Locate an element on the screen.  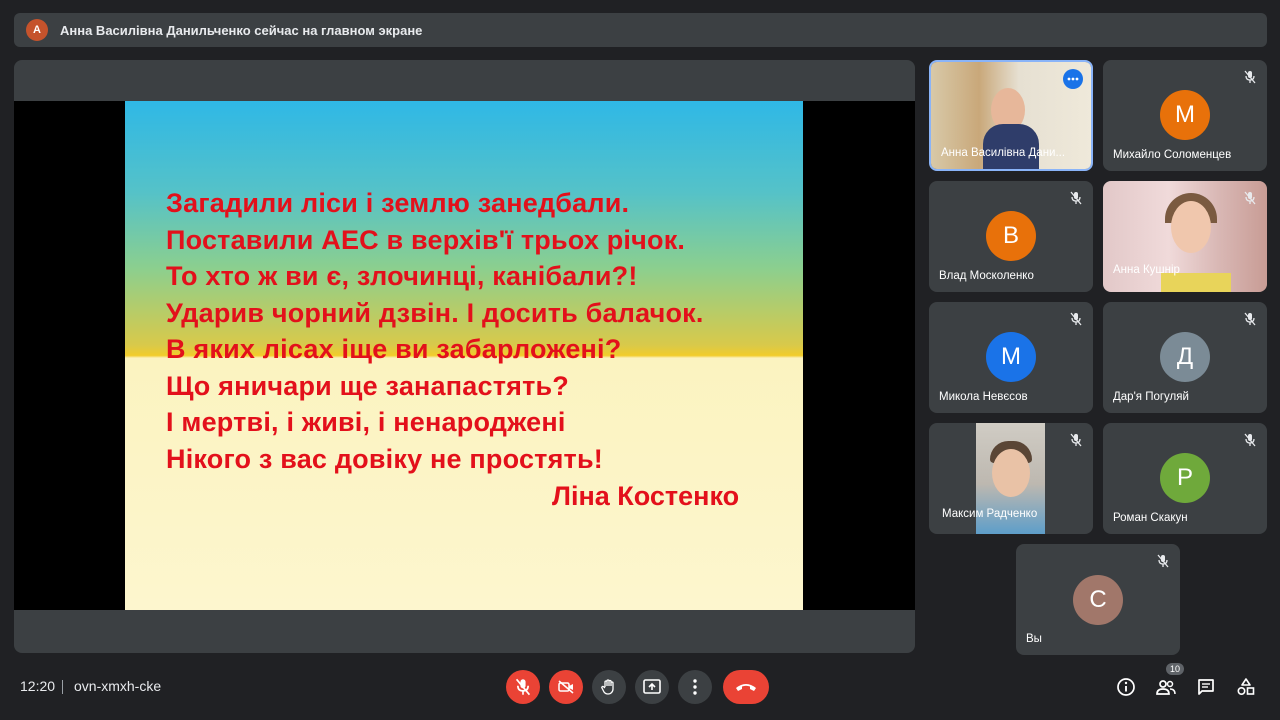
participant-name: Роман Скакун is located at coordinates (1150, 518).